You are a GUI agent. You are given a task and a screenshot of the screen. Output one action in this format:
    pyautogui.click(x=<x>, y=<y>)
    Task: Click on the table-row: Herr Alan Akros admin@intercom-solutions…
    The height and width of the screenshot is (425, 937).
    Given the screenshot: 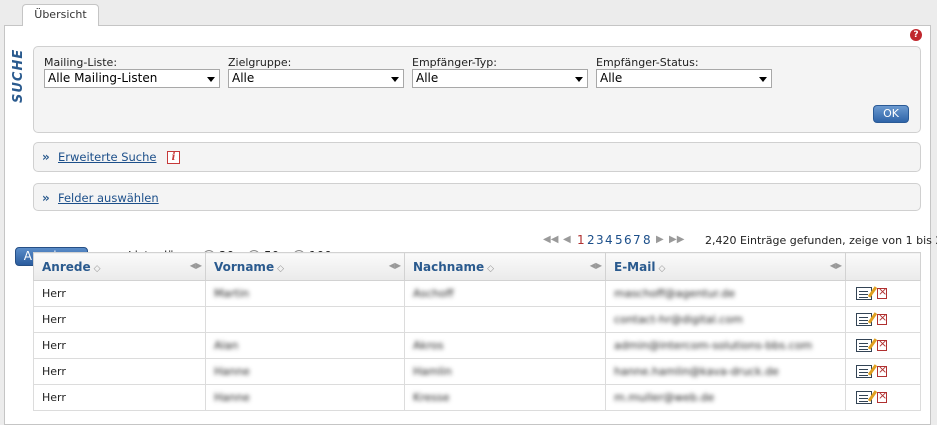 What is the action you would take?
    pyautogui.click(x=477, y=345)
    